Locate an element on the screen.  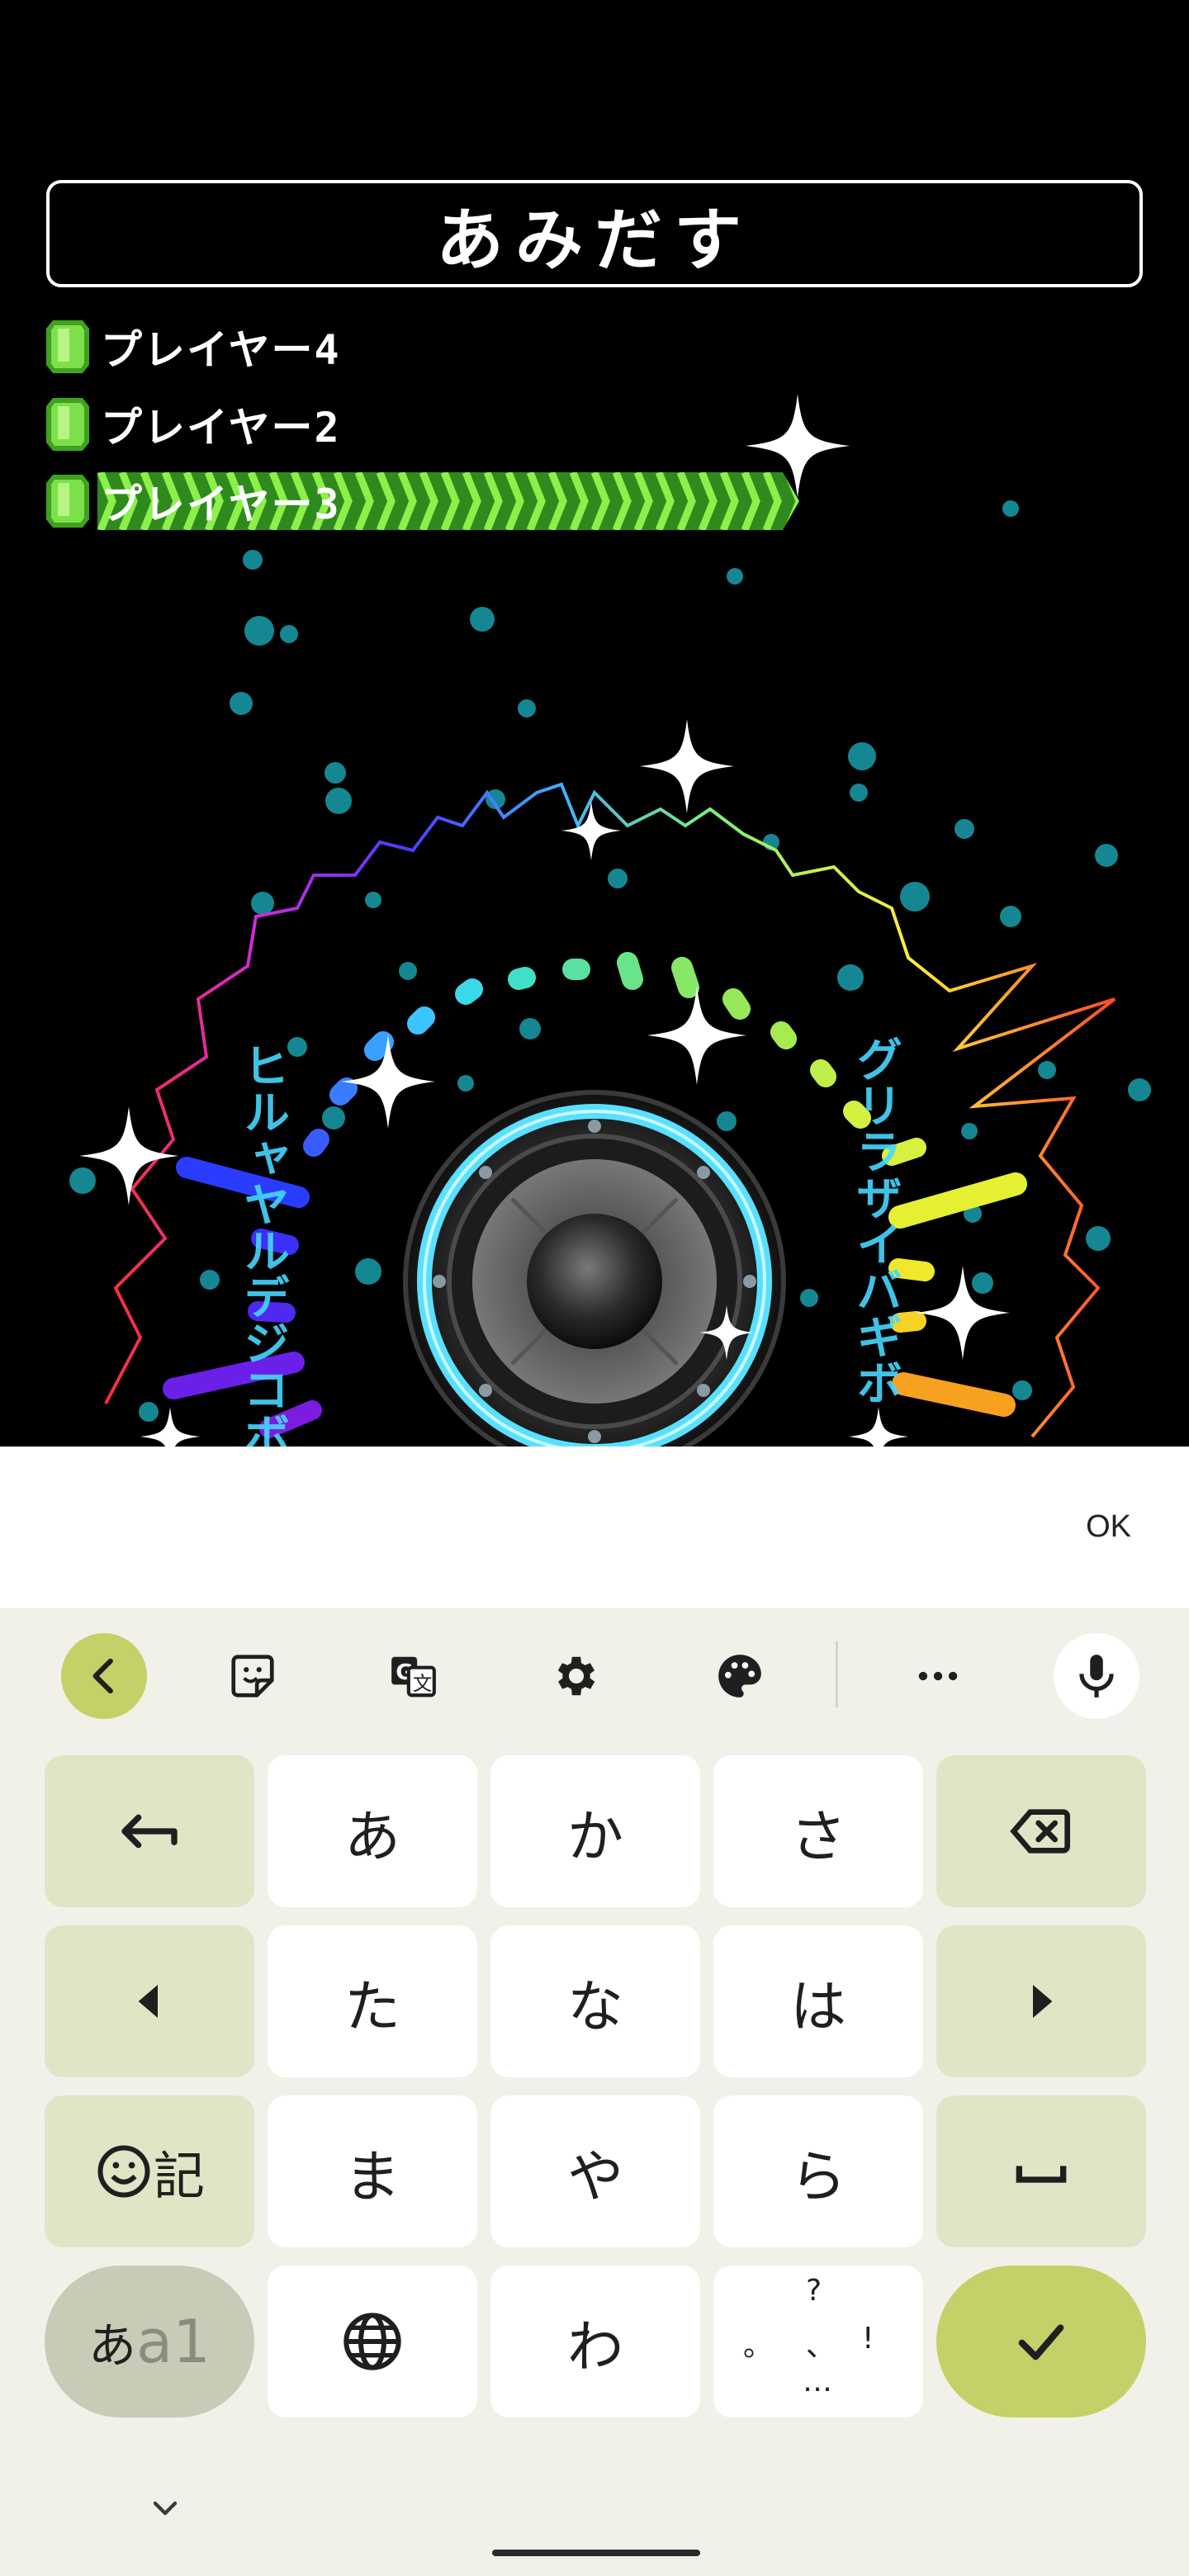
translate-icon: G文 is located at coordinates (413, 1677).